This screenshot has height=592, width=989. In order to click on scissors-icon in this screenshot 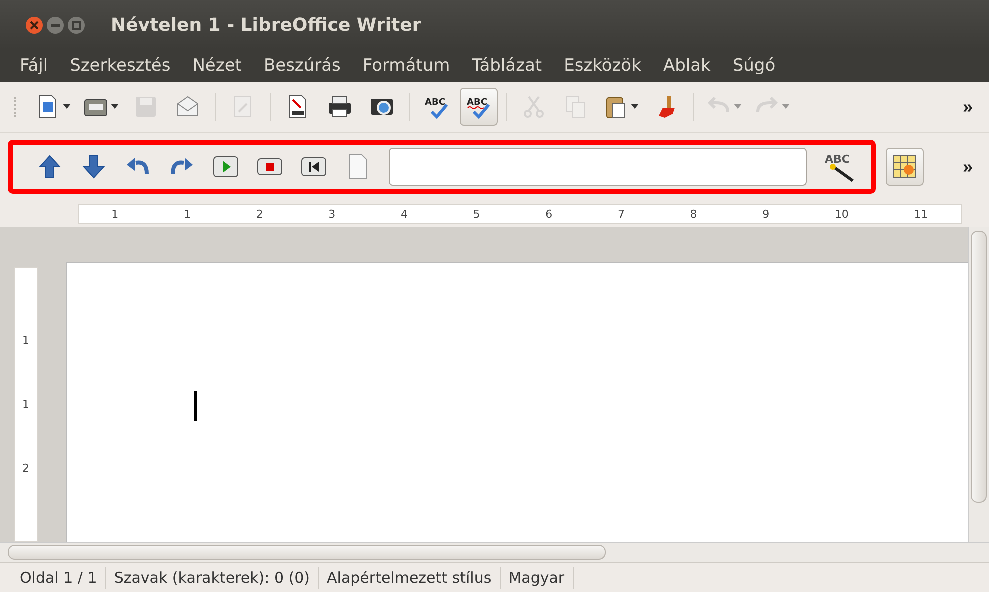, I will do `click(534, 107)`.